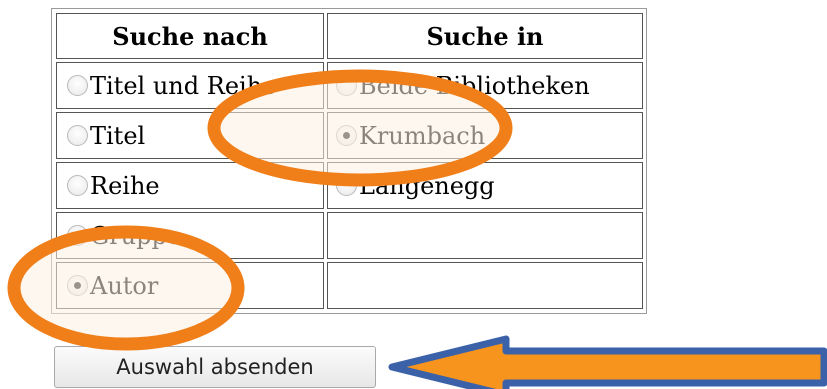 Image resolution: width=827 pixels, height=389 pixels. Describe the element at coordinates (125, 185) in the screenshot. I see `option-reihe-label: Reihe` at that location.